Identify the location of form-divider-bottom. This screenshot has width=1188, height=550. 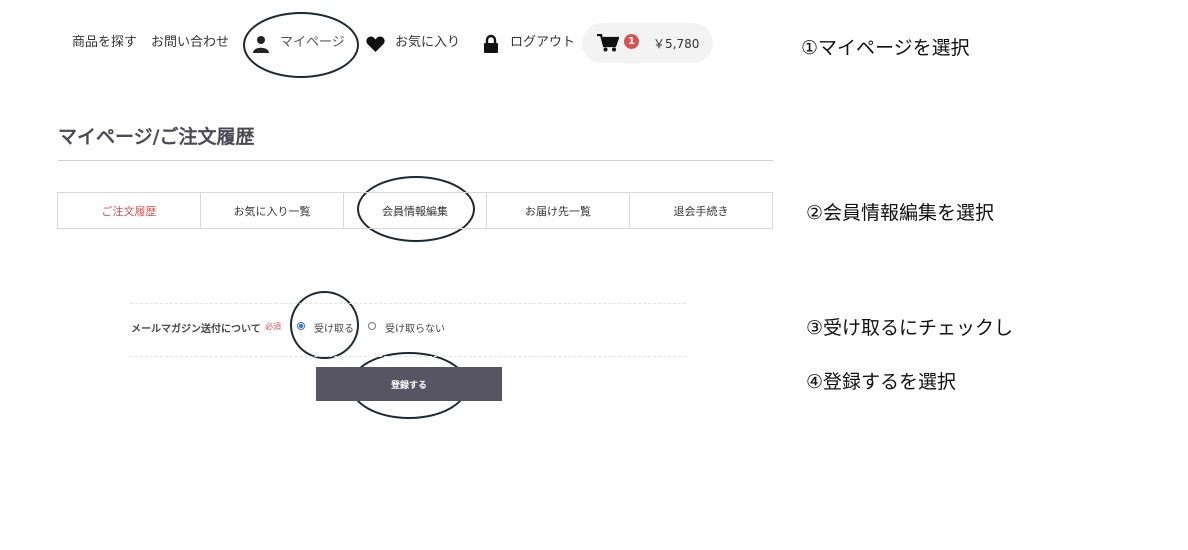
(408, 356).